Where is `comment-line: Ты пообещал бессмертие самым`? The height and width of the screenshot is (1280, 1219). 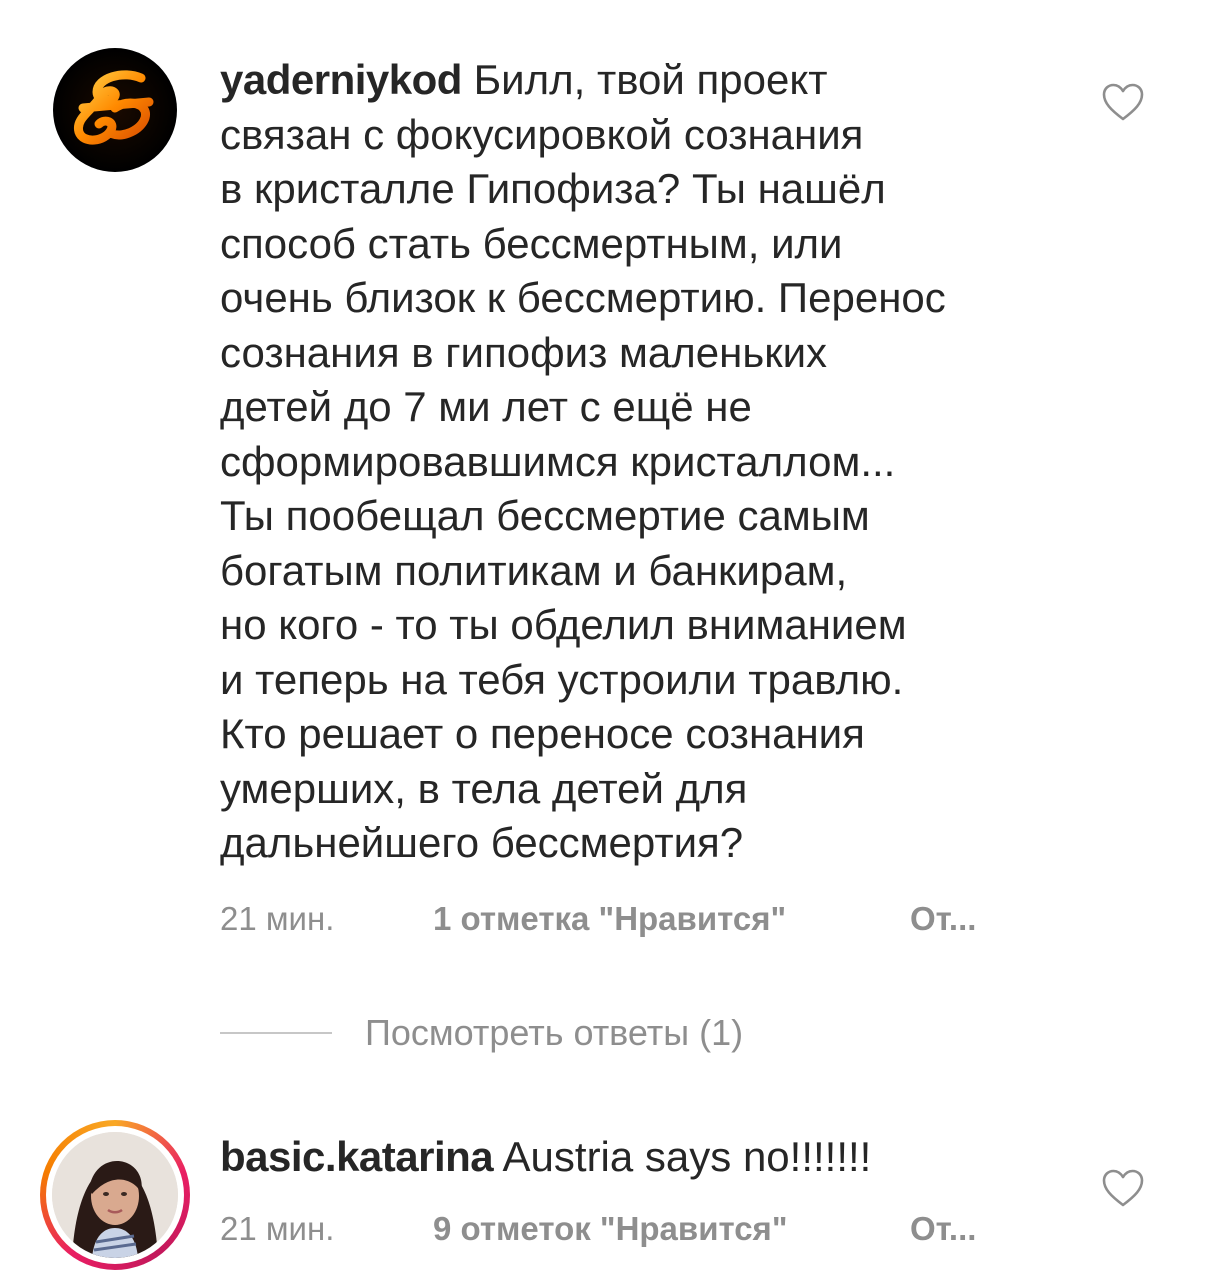
comment-line: Ты пообещал бессмертие самым is located at coordinates (545, 515).